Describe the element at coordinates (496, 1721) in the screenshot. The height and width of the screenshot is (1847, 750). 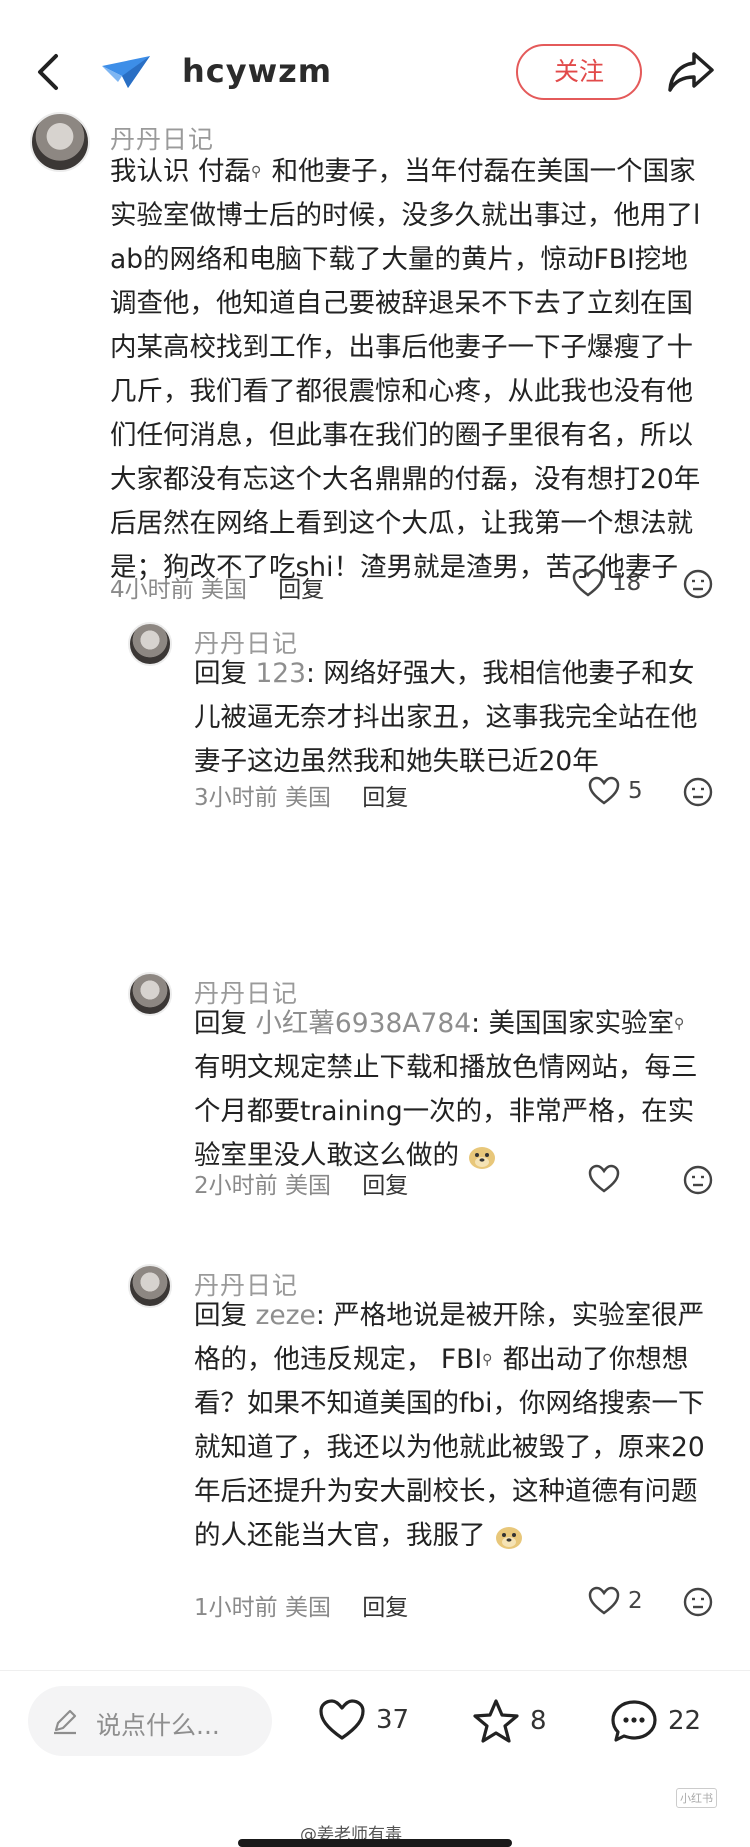
I see `star-icon` at that location.